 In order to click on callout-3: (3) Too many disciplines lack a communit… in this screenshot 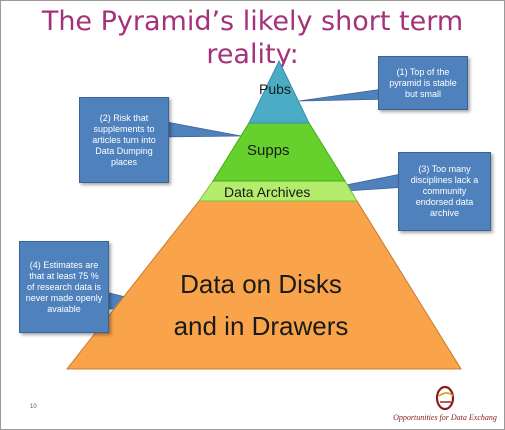, I will do `click(444, 191)`.